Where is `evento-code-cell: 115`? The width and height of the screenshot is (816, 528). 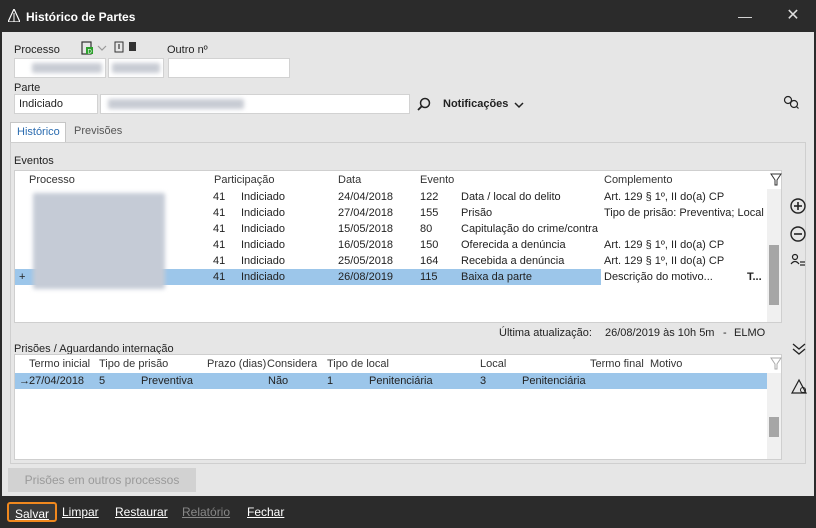
evento-code-cell: 115 is located at coordinates (429, 277).